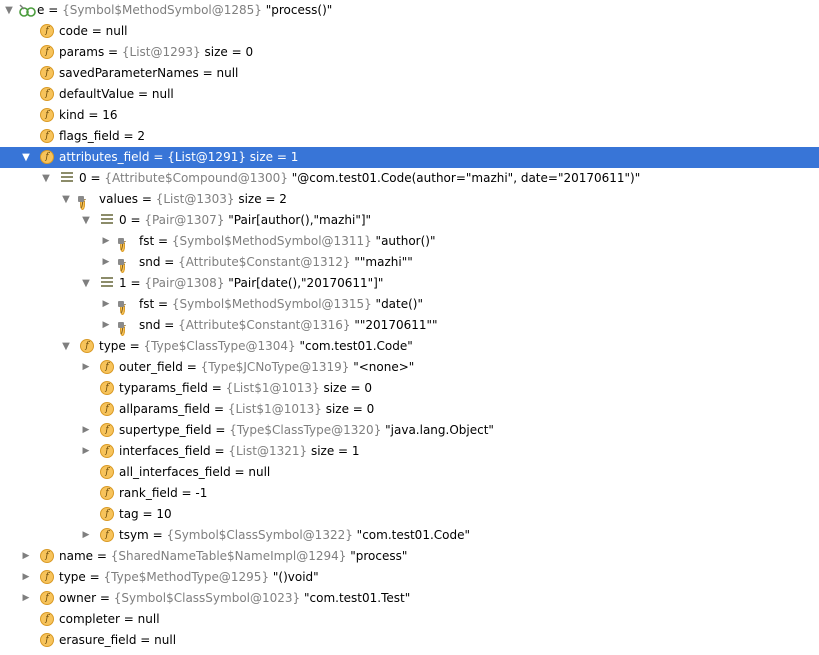 This screenshot has width=819, height=655. I want to click on object-reference: {Symbol$MethodSymbol@1315}, so click(271, 304).